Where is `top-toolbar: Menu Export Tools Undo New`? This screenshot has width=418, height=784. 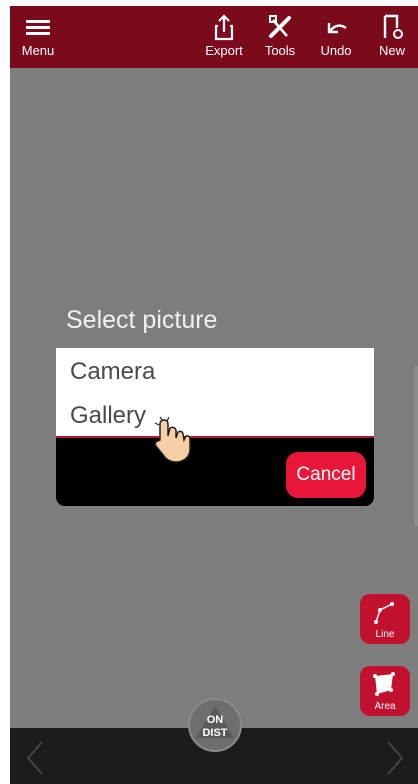
top-toolbar: Menu Export Tools Undo New is located at coordinates (214, 37).